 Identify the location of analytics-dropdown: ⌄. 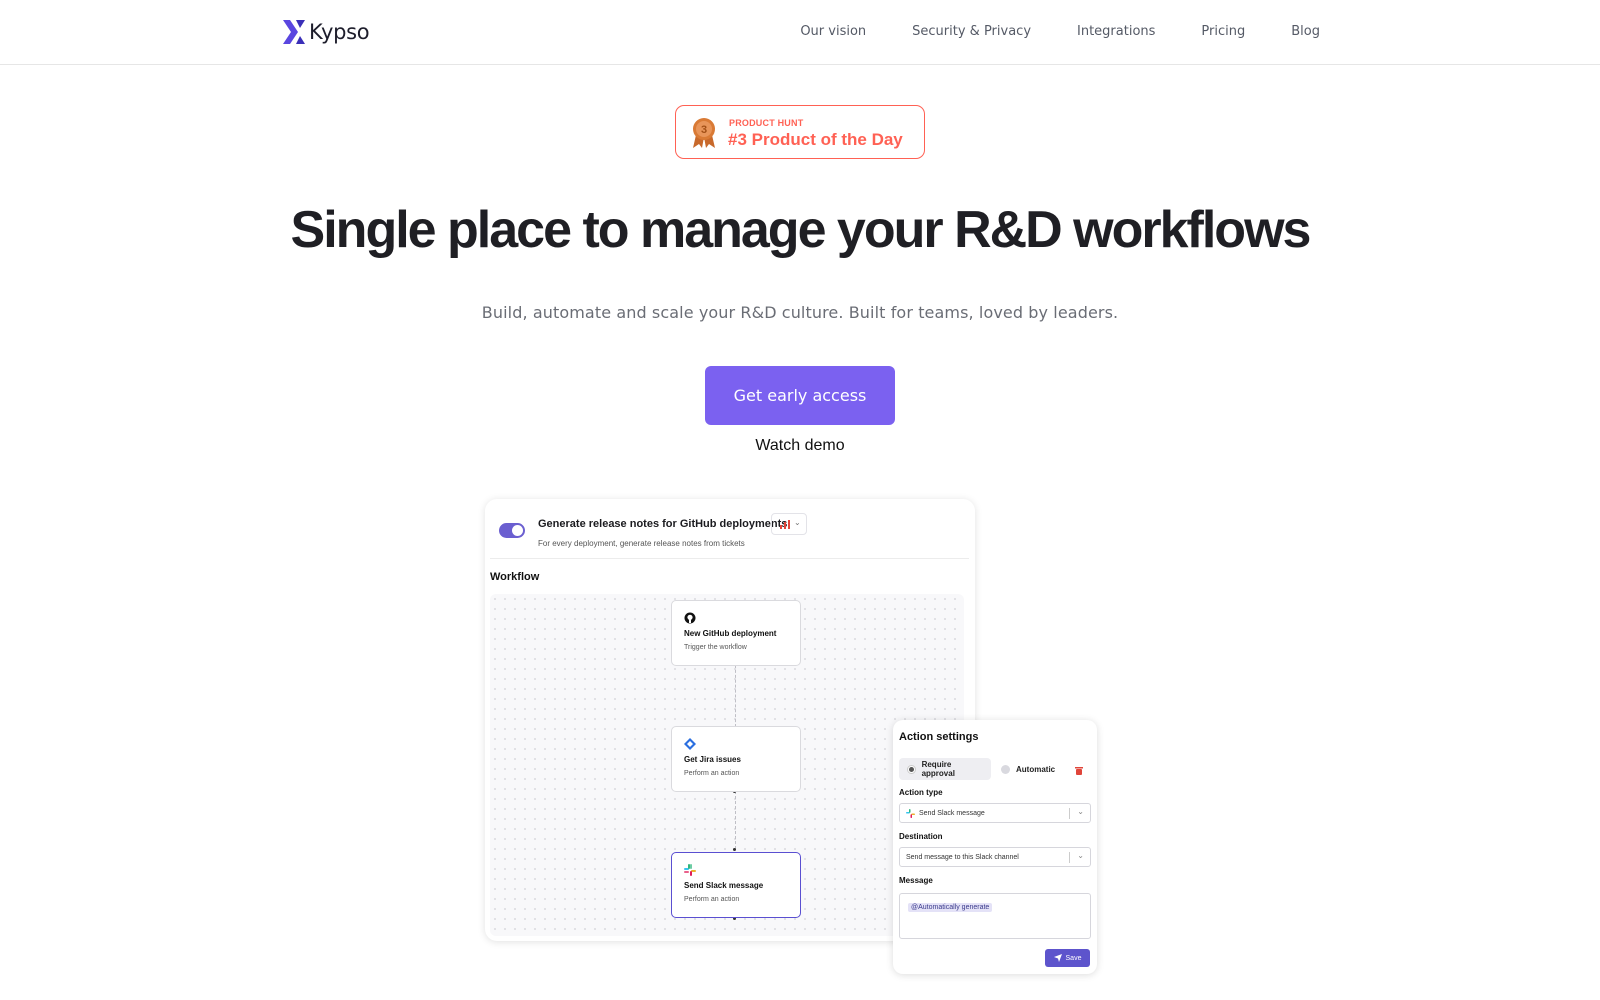
(789, 524).